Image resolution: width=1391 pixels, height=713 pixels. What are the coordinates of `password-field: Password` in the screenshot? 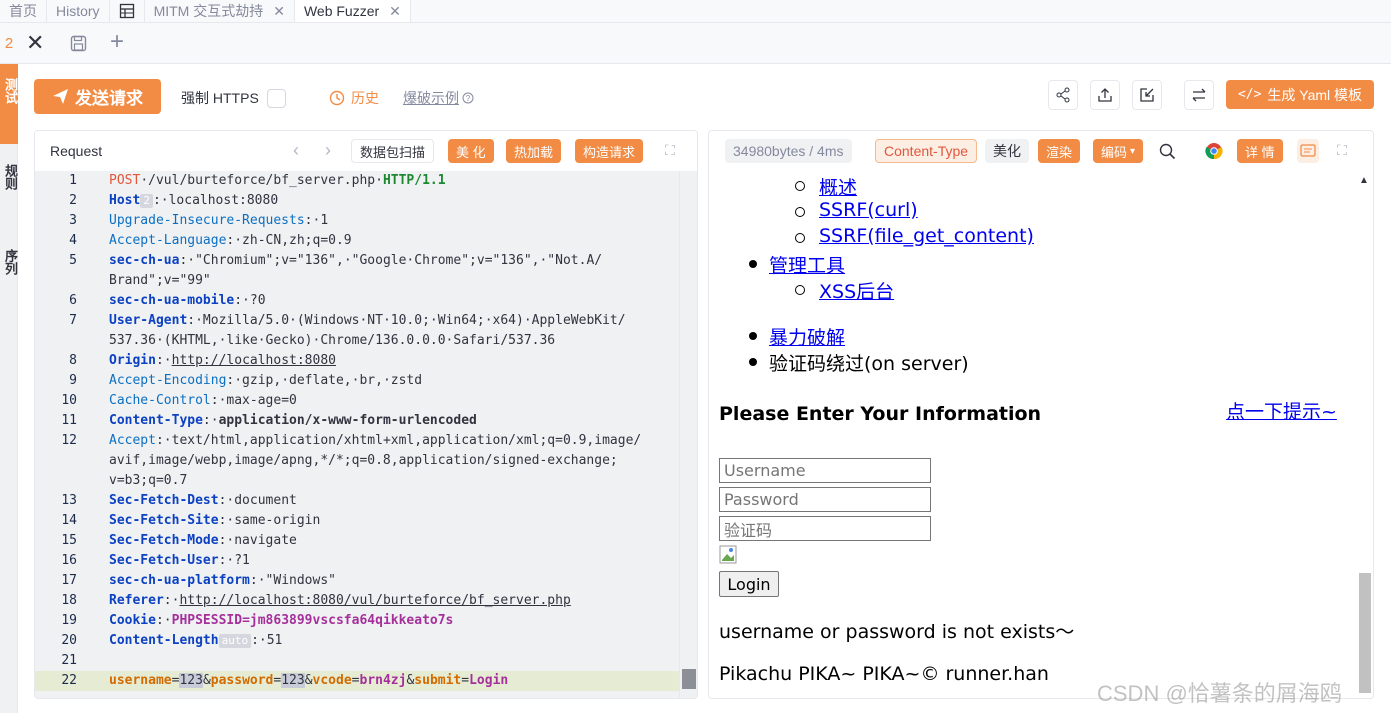 It's located at (825, 499).